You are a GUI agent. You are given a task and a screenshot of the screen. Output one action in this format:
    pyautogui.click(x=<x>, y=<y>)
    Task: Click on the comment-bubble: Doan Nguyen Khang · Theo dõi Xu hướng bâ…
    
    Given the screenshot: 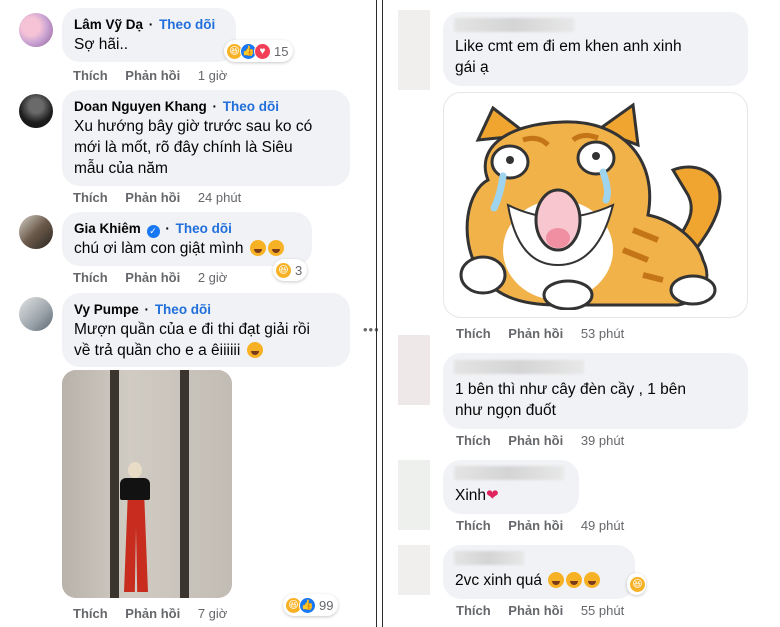 What is the action you would take?
    pyautogui.click(x=206, y=138)
    